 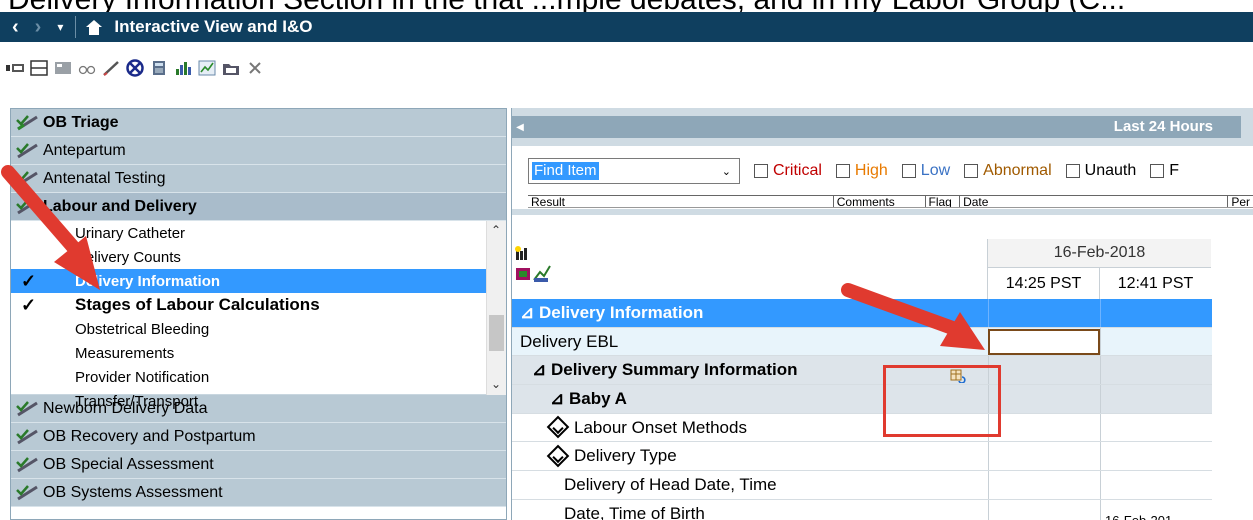 What do you see at coordinates (39, 68) in the screenshot?
I see `table-icon` at bounding box center [39, 68].